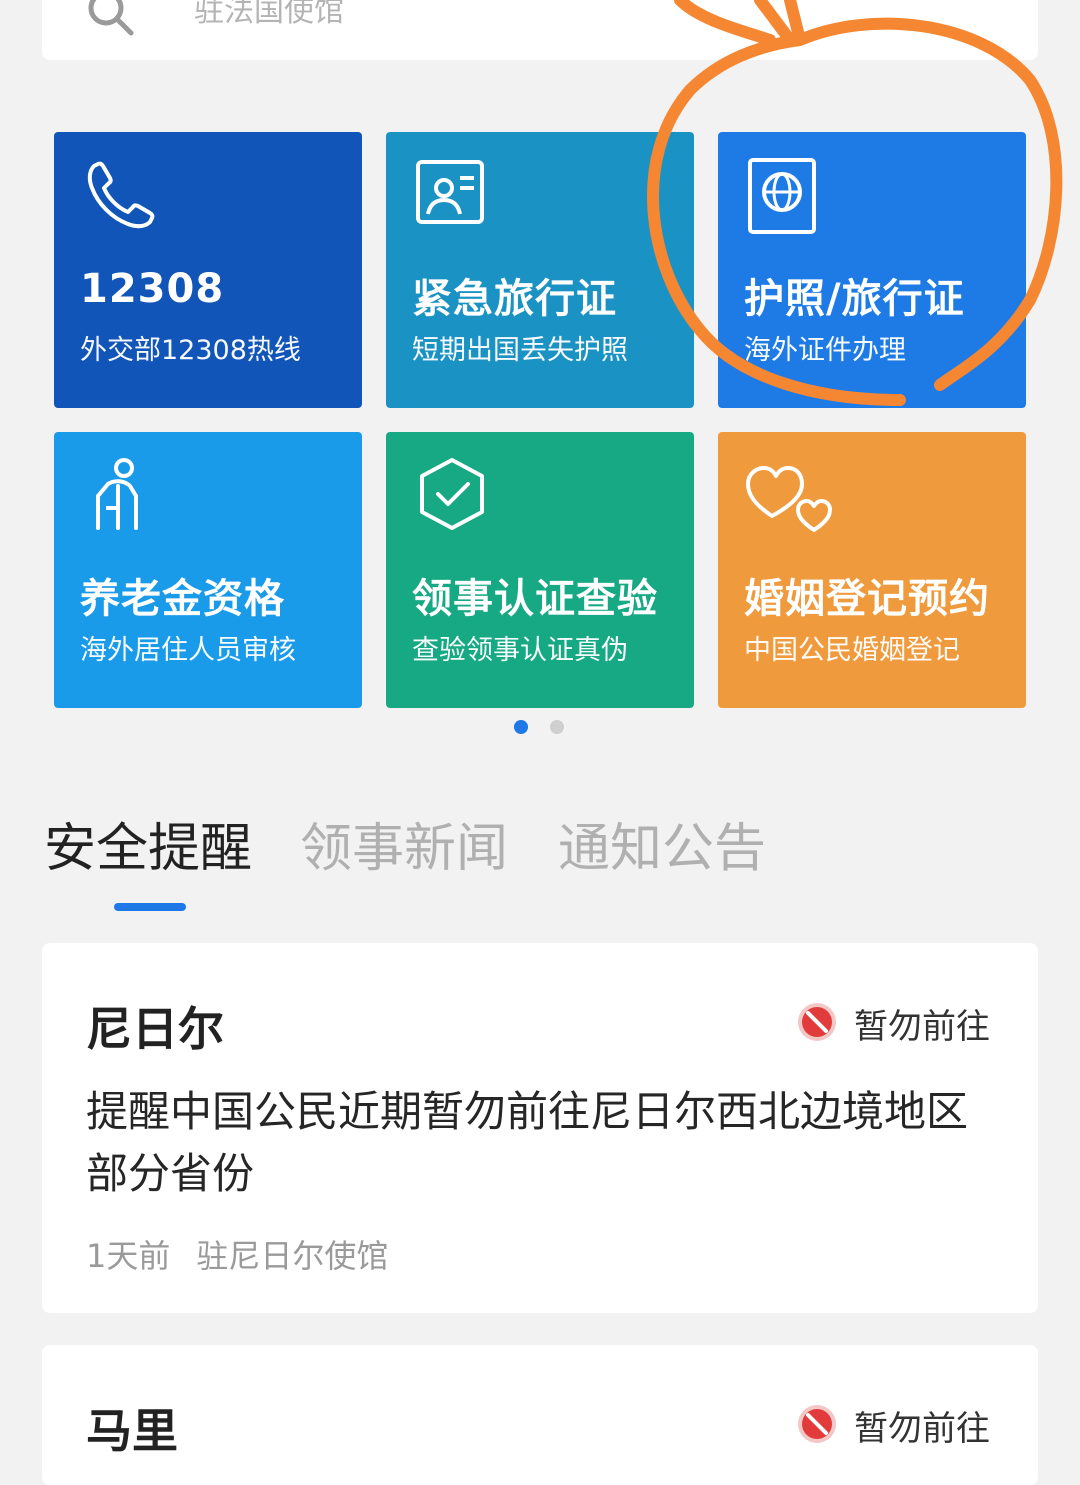  I want to click on tab-consular-news: 领事新闻, so click(404, 843).